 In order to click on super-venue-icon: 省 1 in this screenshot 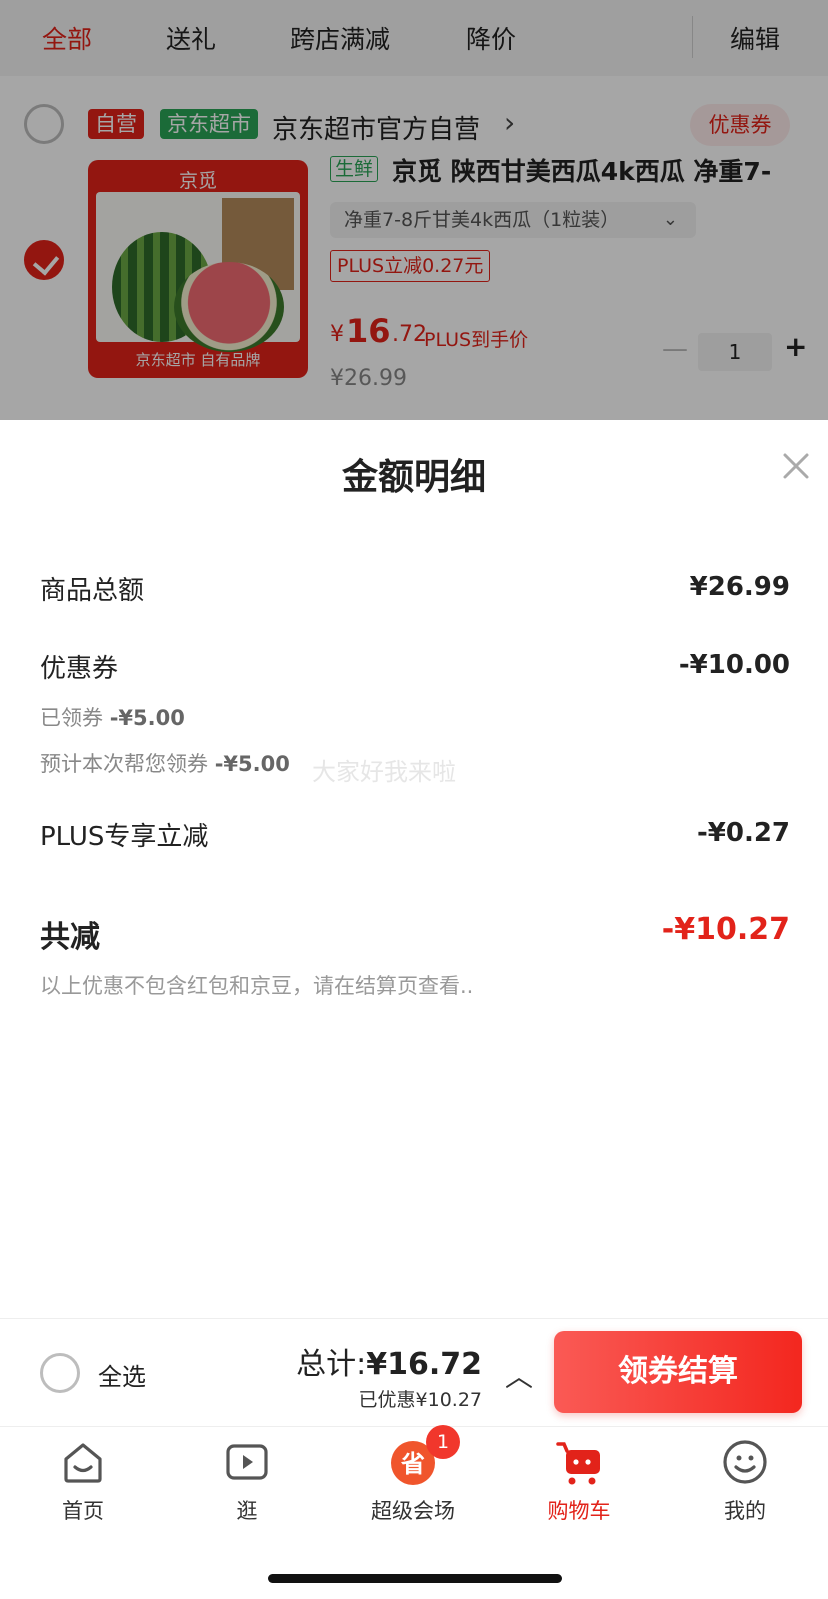, I will do `click(424, 1456)`.